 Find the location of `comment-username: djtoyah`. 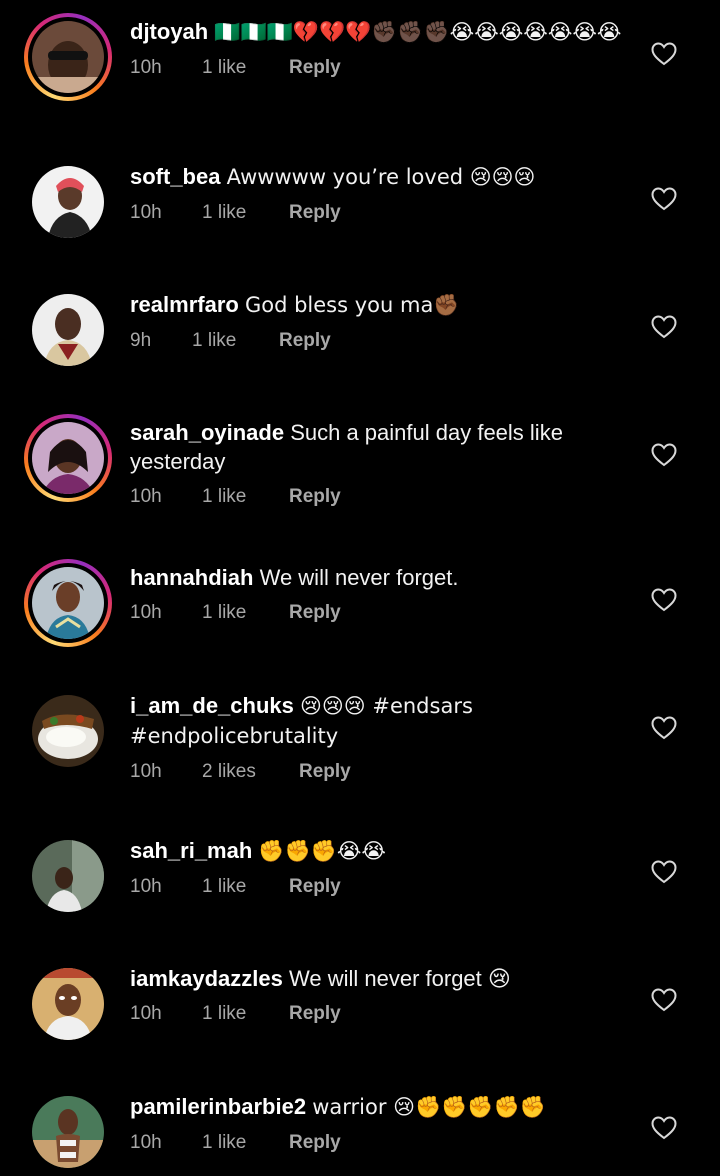

comment-username: djtoyah is located at coordinates (169, 31).